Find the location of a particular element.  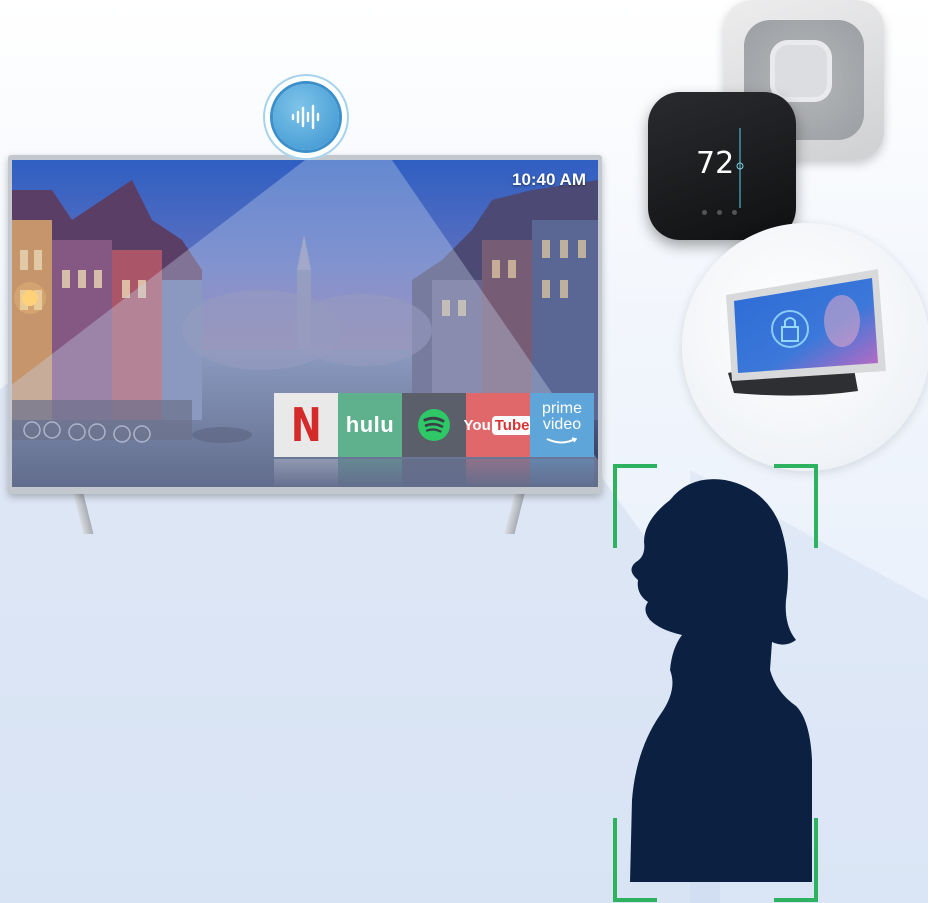

prime-video-app-tile: prime video is located at coordinates (562, 425).